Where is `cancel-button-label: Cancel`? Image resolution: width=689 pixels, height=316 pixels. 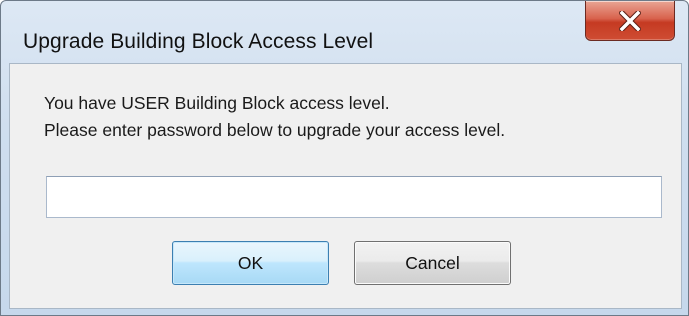 cancel-button-label: Cancel is located at coordinates (432, 262).